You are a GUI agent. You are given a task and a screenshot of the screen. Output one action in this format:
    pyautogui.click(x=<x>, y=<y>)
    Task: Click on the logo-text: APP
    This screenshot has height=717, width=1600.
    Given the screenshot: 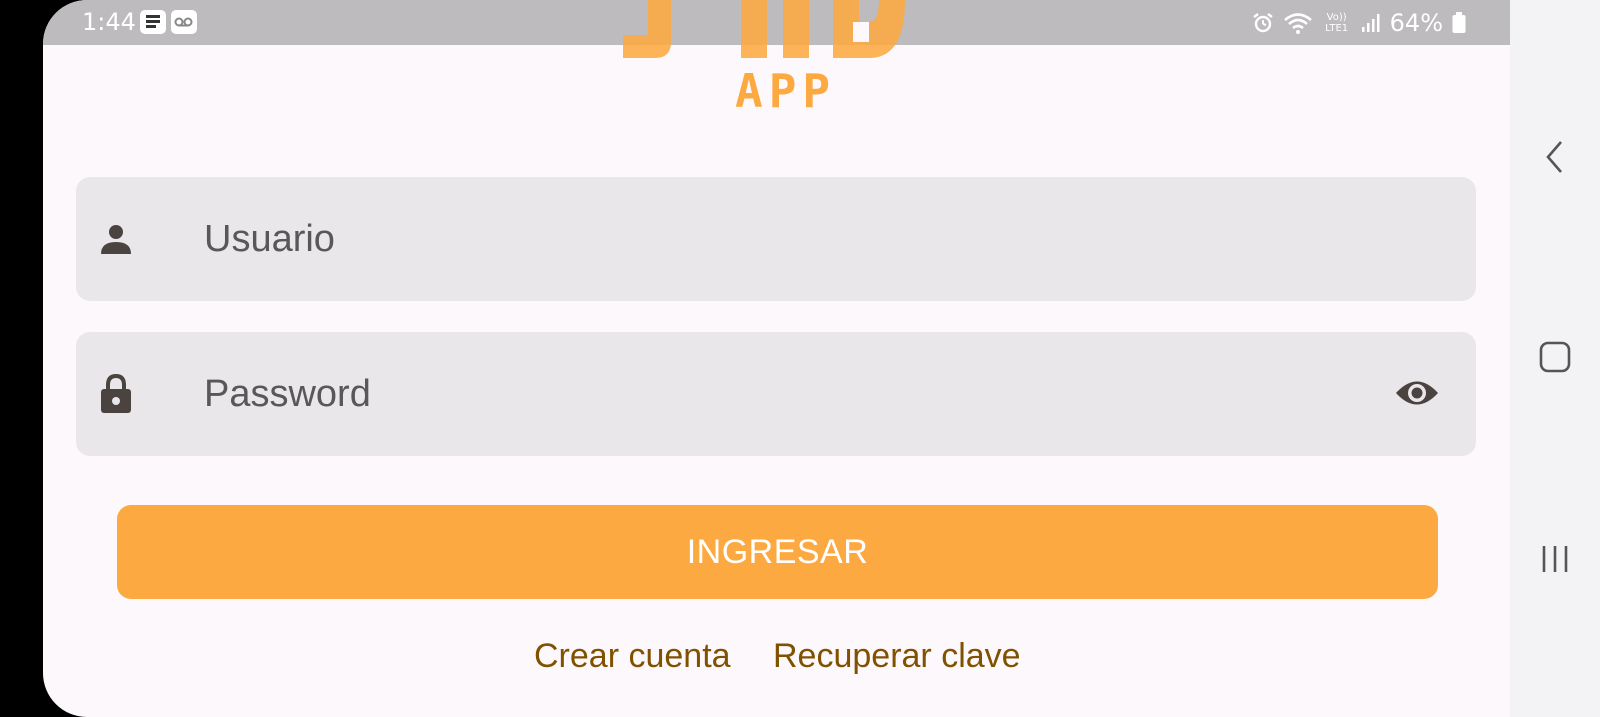 What is the action you would take?
    pyautogui.click(x=786, y=91)
    